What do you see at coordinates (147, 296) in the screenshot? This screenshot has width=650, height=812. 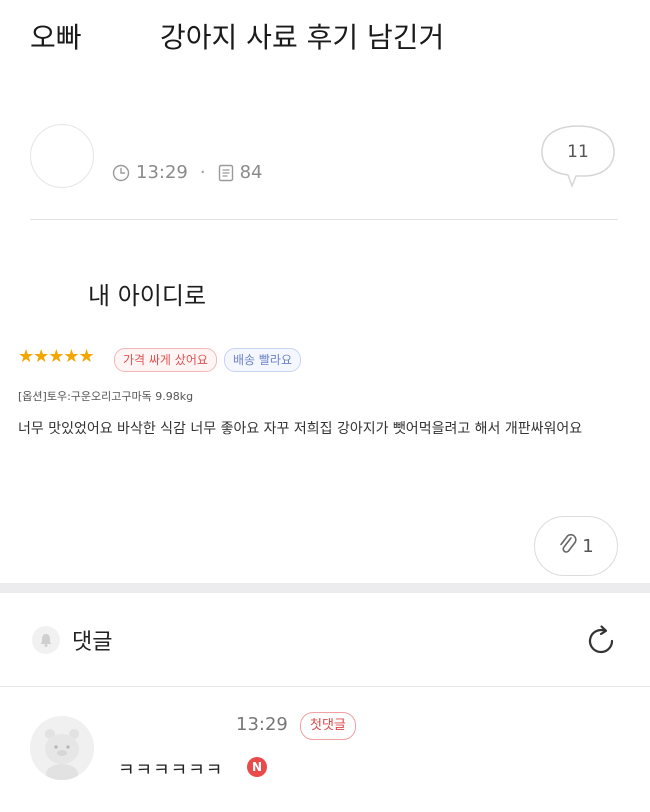 I see `post-body-text: 내 아이디로` at bounding box center [147, 296].